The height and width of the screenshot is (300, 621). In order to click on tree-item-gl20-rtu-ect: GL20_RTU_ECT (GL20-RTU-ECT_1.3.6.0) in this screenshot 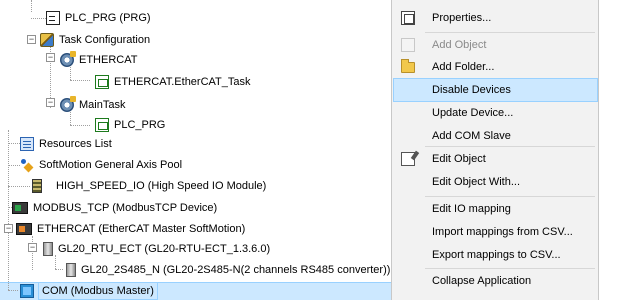, I will do `click(156, 249)`.